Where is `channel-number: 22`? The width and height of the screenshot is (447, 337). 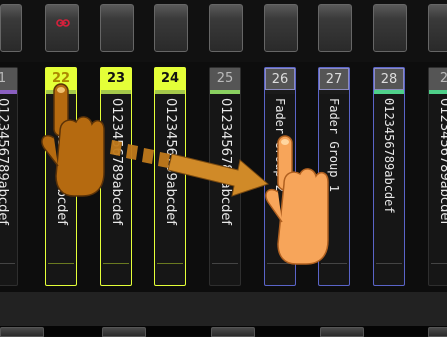 channel-number: 22 is located at coordinates (61, 79).